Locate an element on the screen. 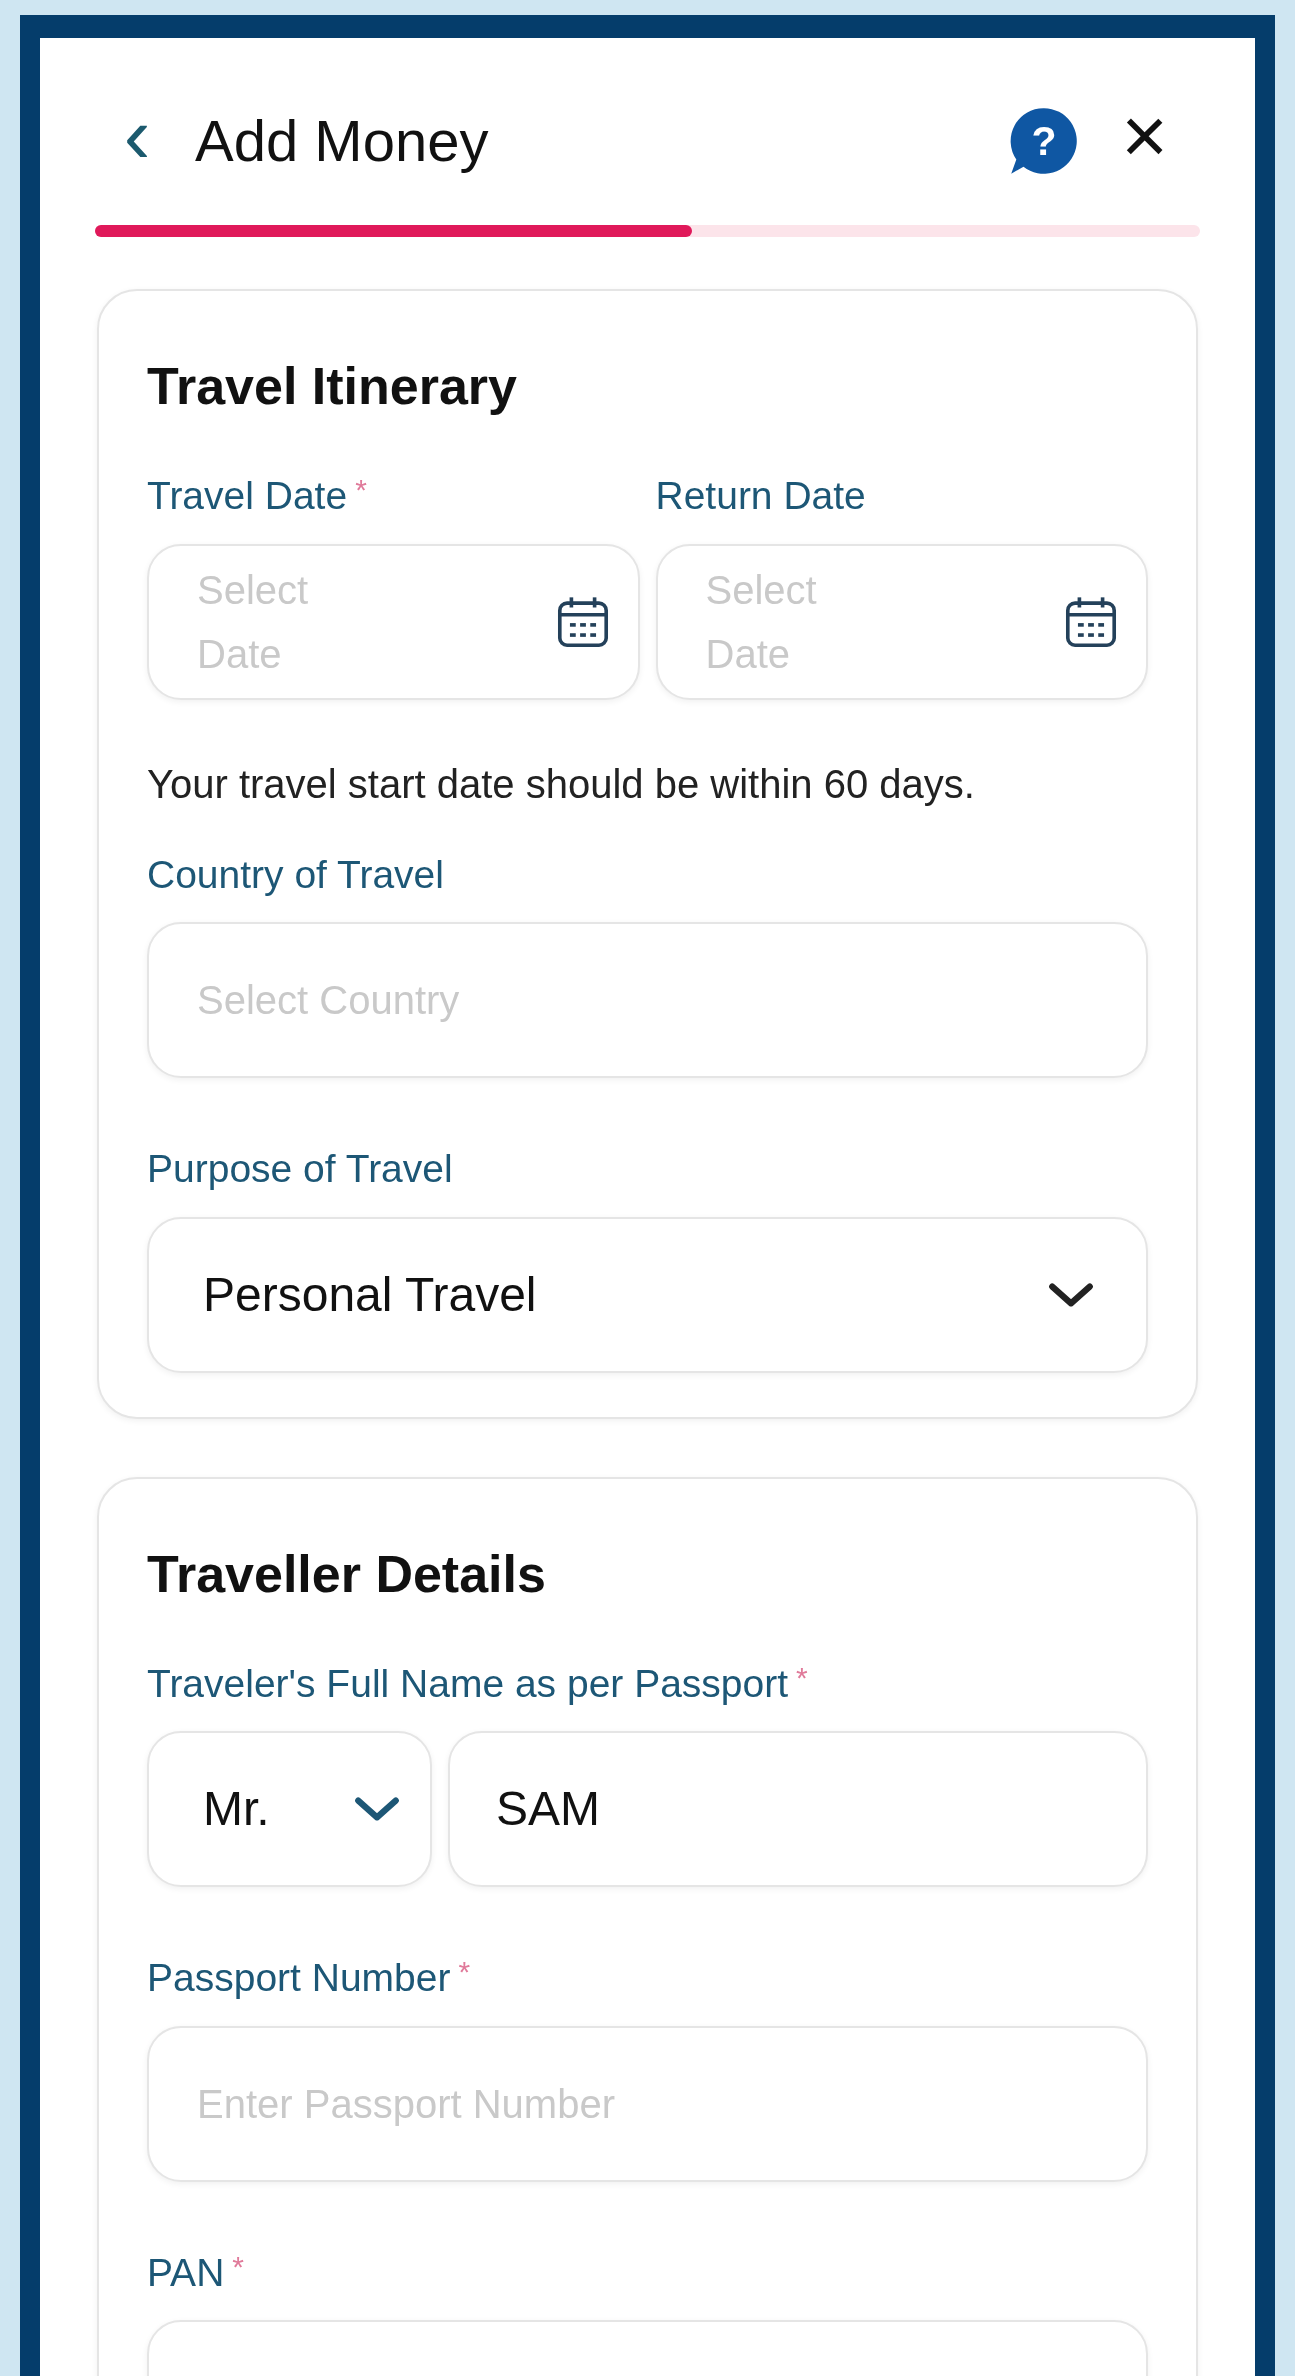 Image resolution: width=1295 pixels, height=2376 pixels. field-label: PAN is located at coordinates (186, 2272).